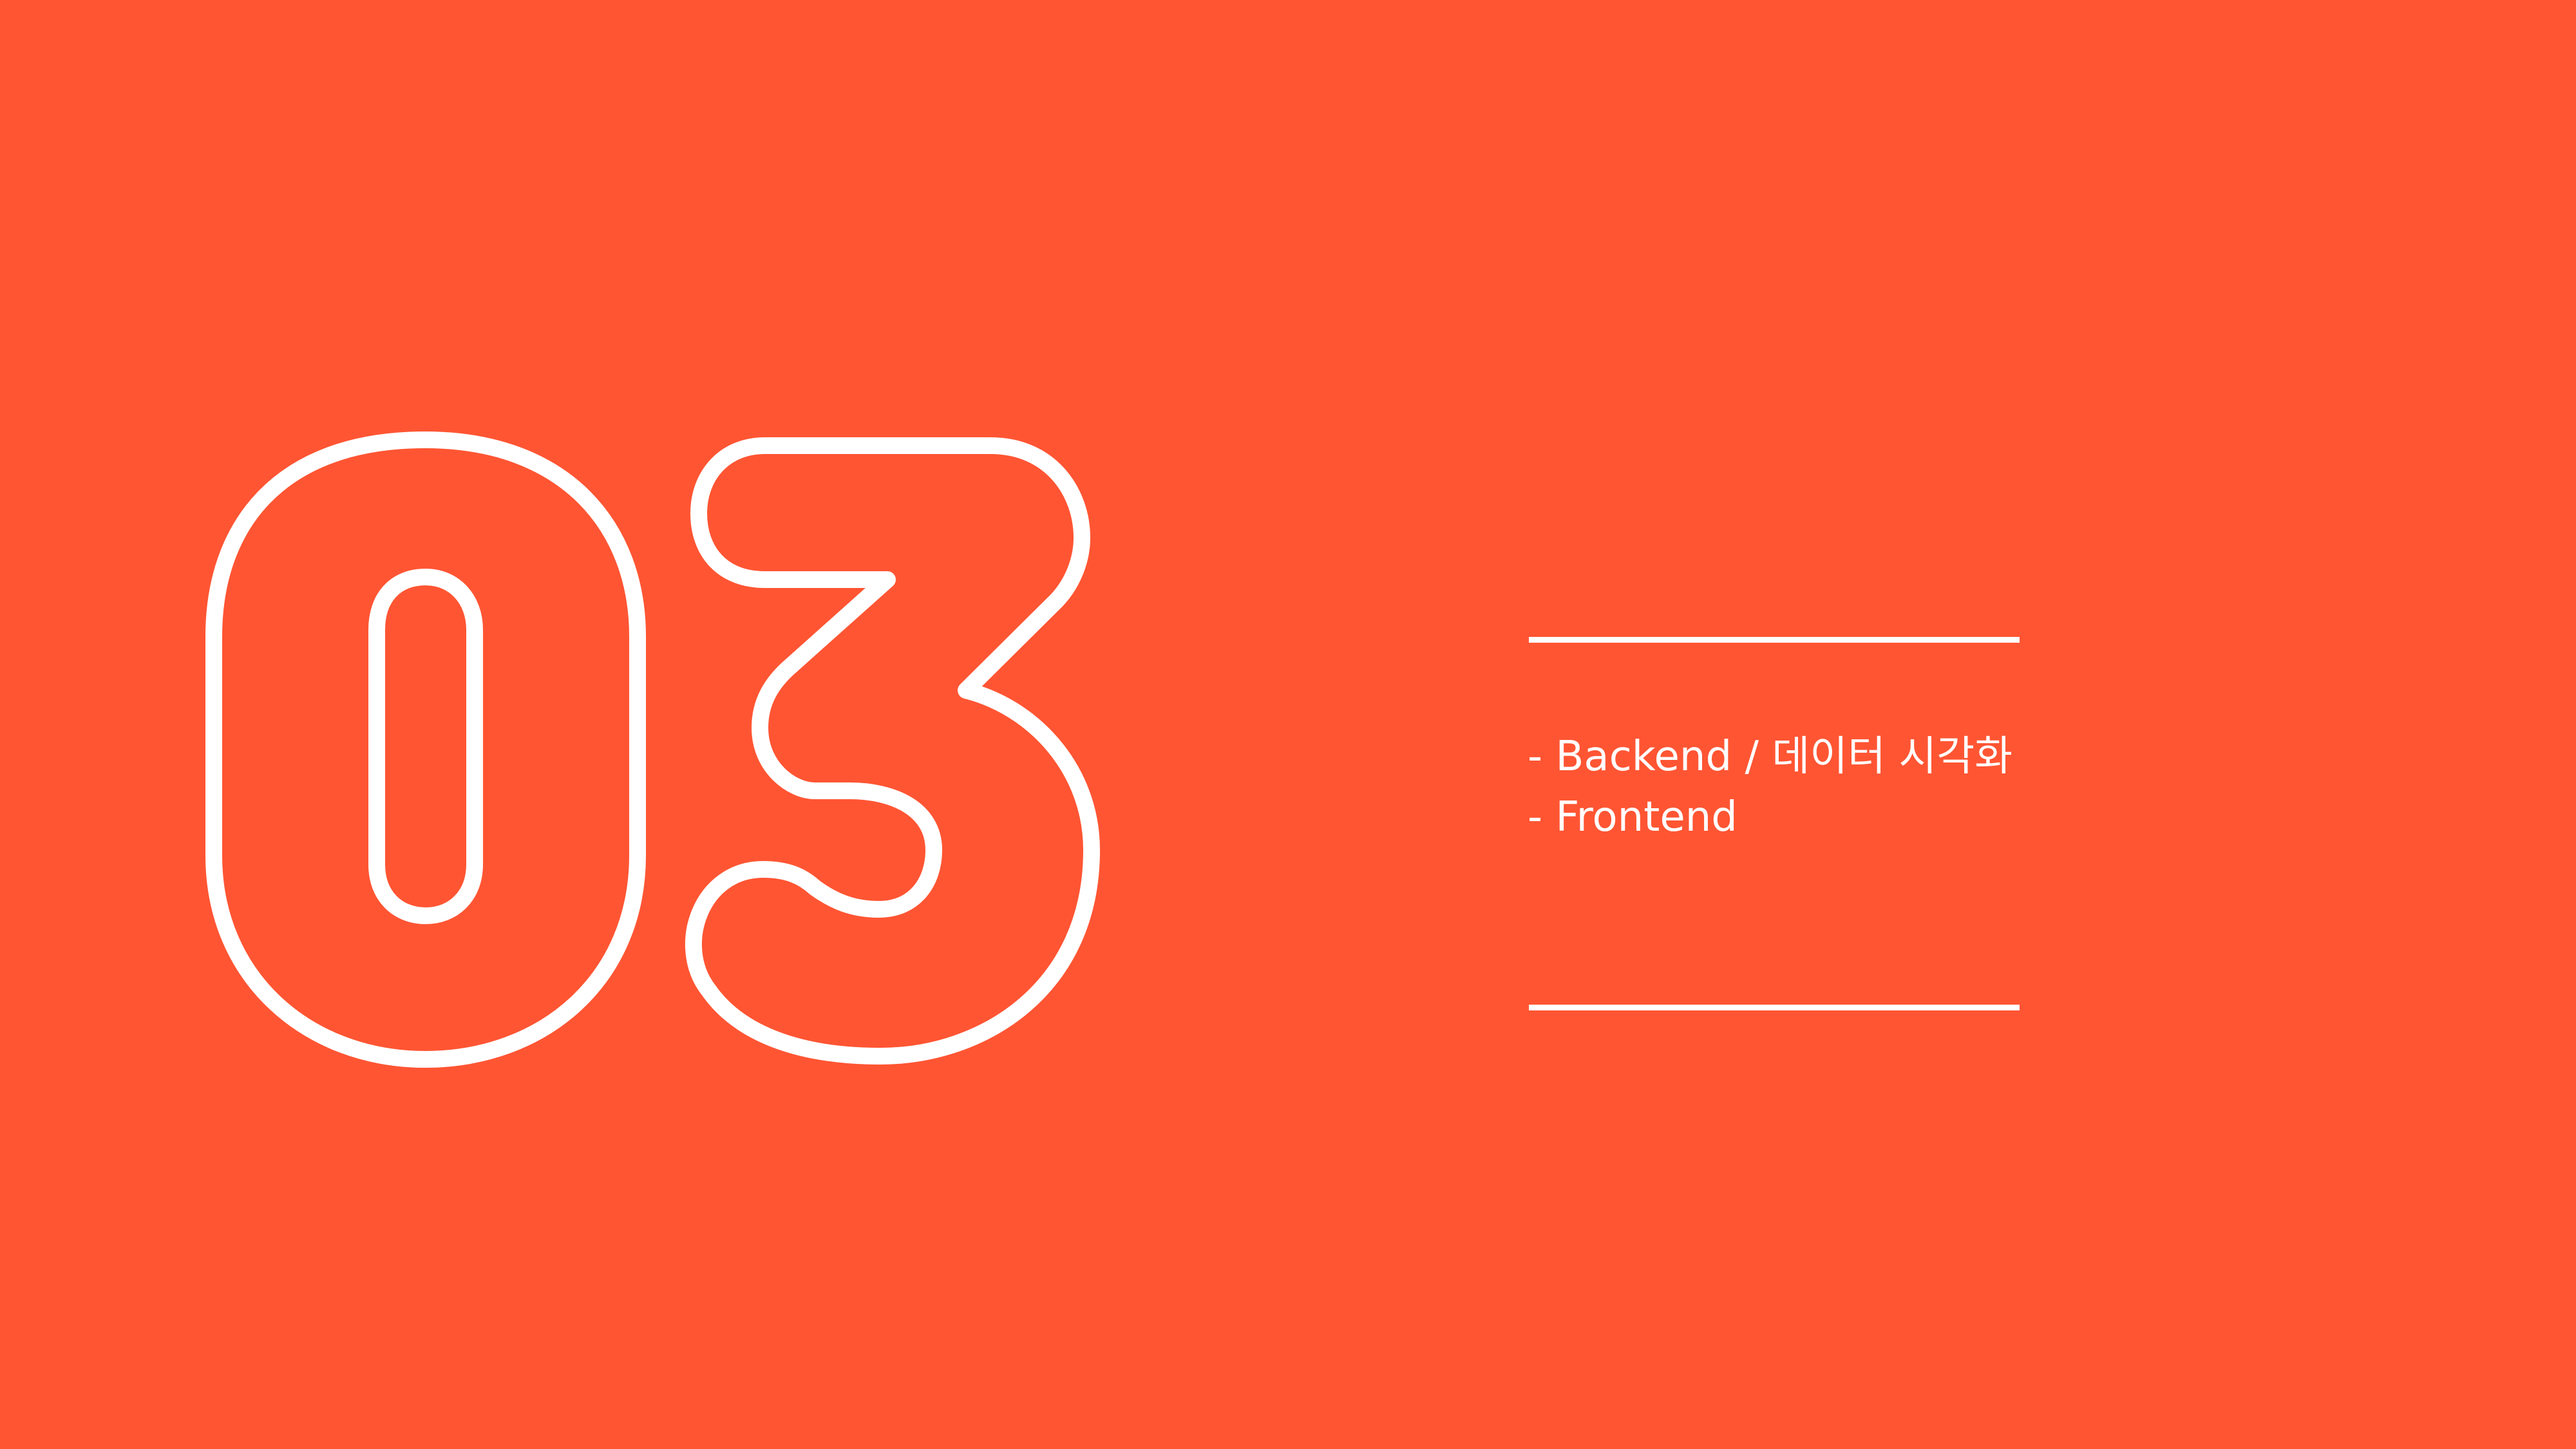 The height and width of the screenshot is (1449, 2576). I want to click on top-divider-line, so click(1774, 640).